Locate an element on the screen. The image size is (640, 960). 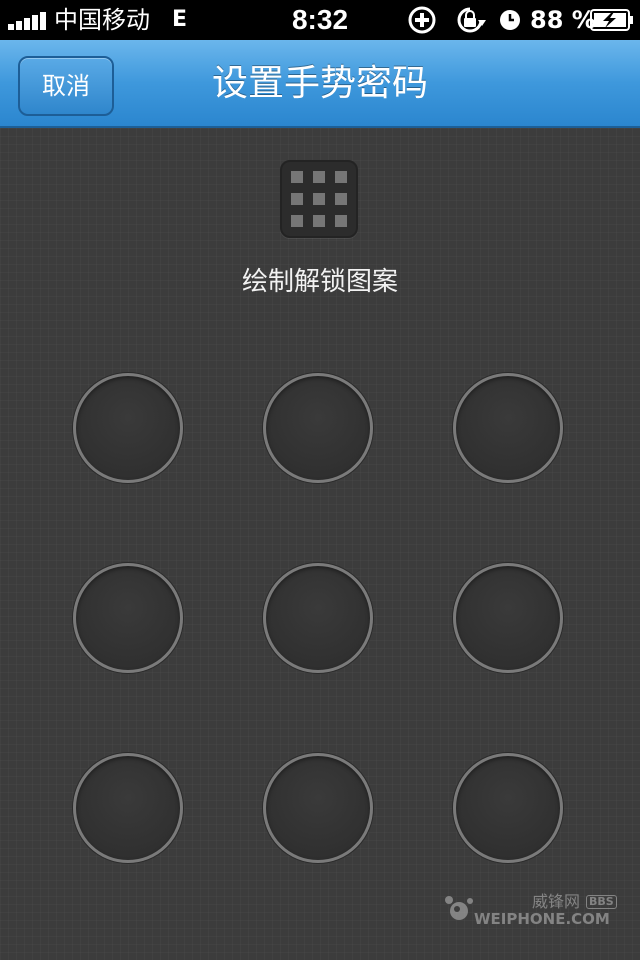
battery-charging-icon is located at coordinates (611, 20).